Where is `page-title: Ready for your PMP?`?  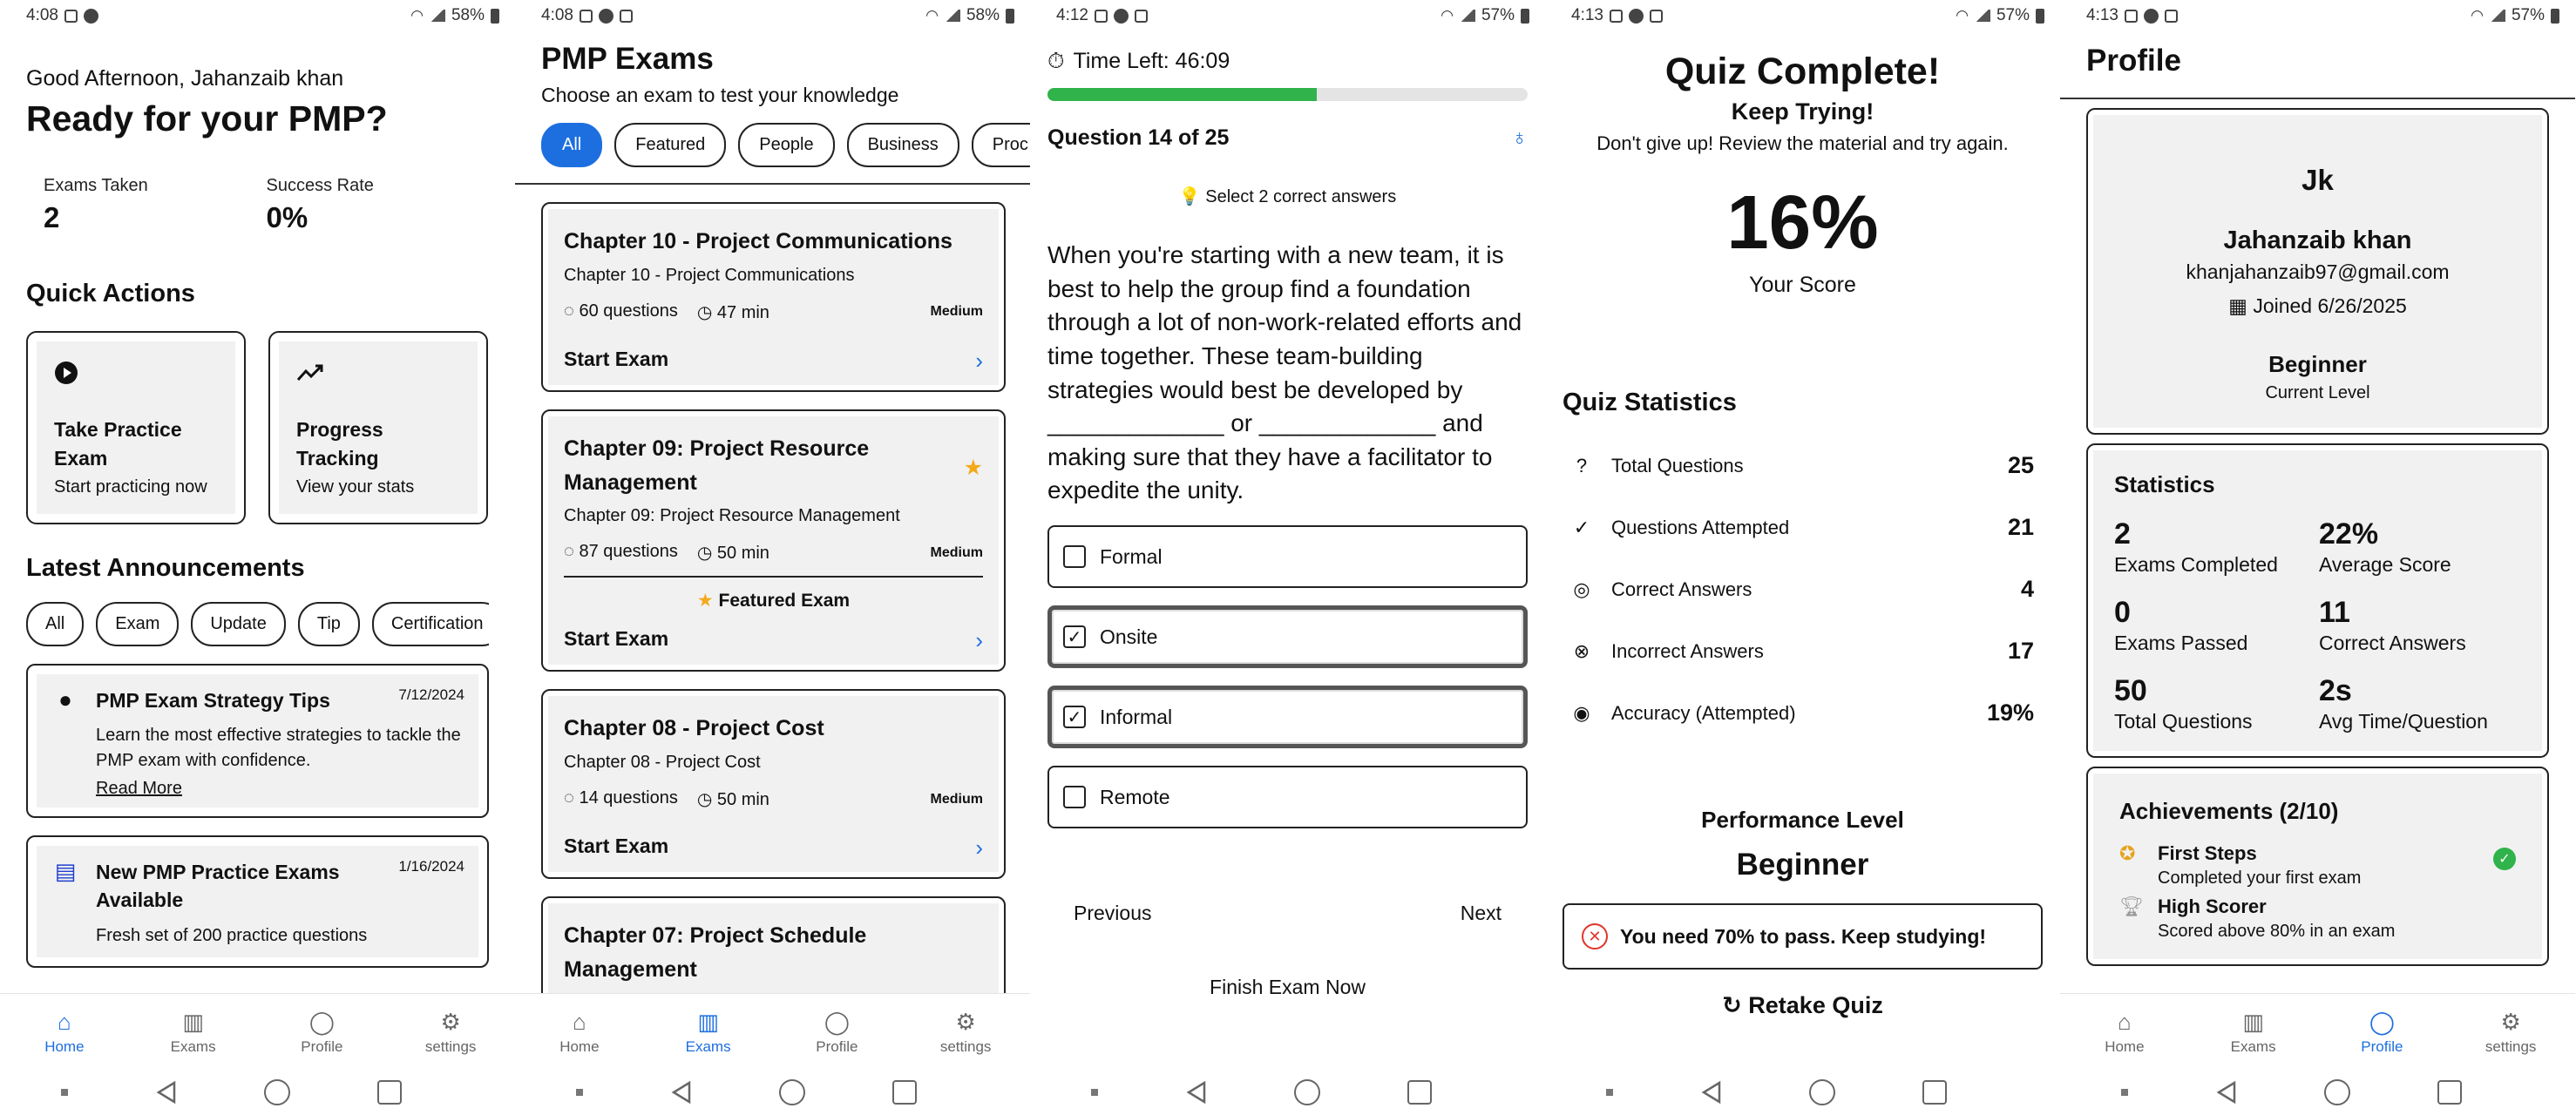
page-title: Ready for your PMP? is located at coordinates (207, 118).